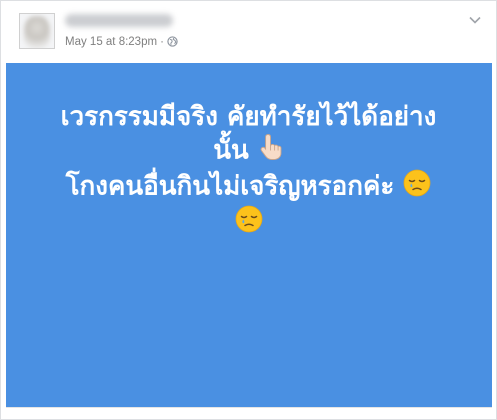 This screenshot has width=497, height=420. I want to click on post-meta: May 15 at 8:23pm ·, so click(121, 43).